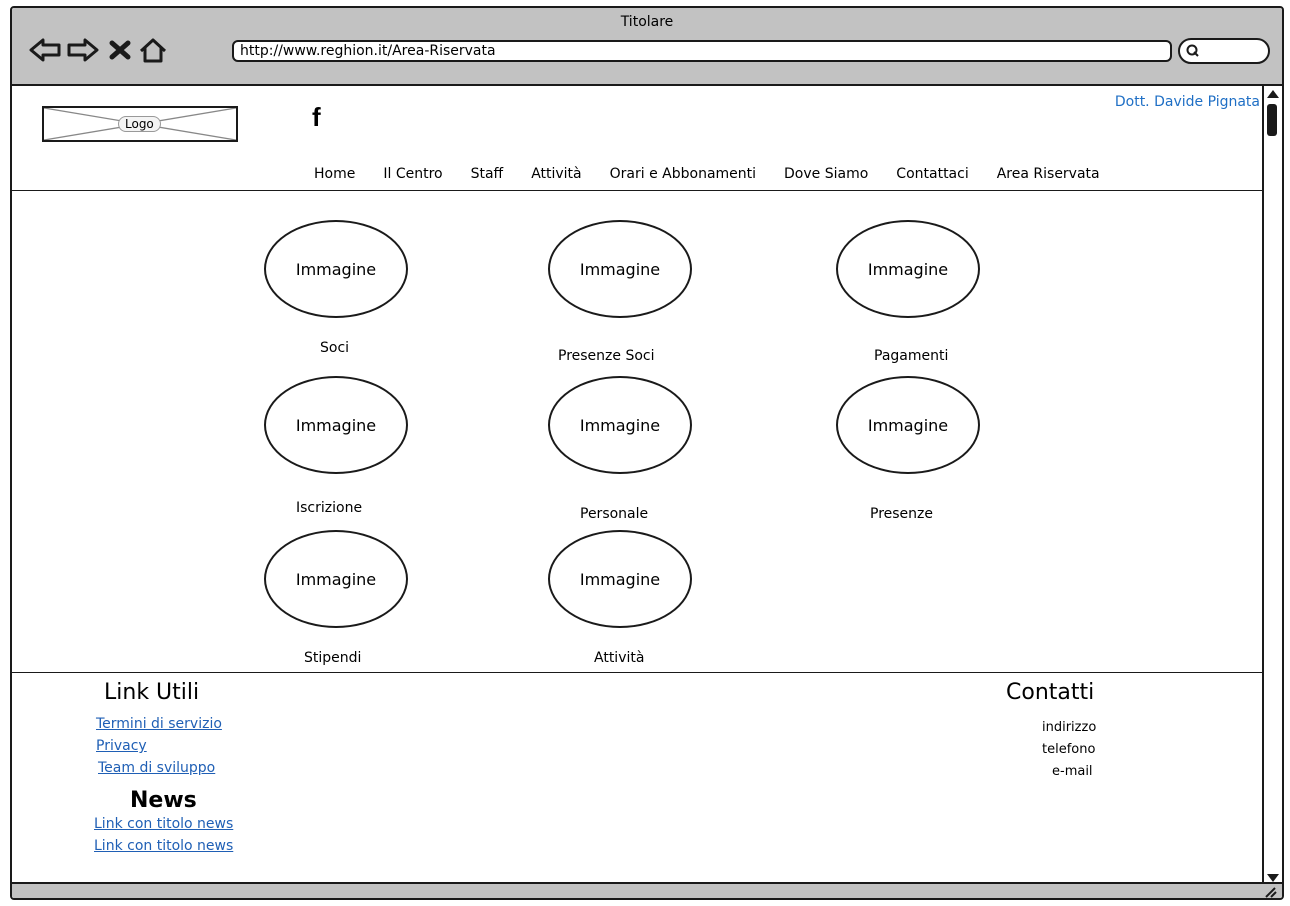  I want to click on nav-contattaci: Contattaci, so click(932, 174).